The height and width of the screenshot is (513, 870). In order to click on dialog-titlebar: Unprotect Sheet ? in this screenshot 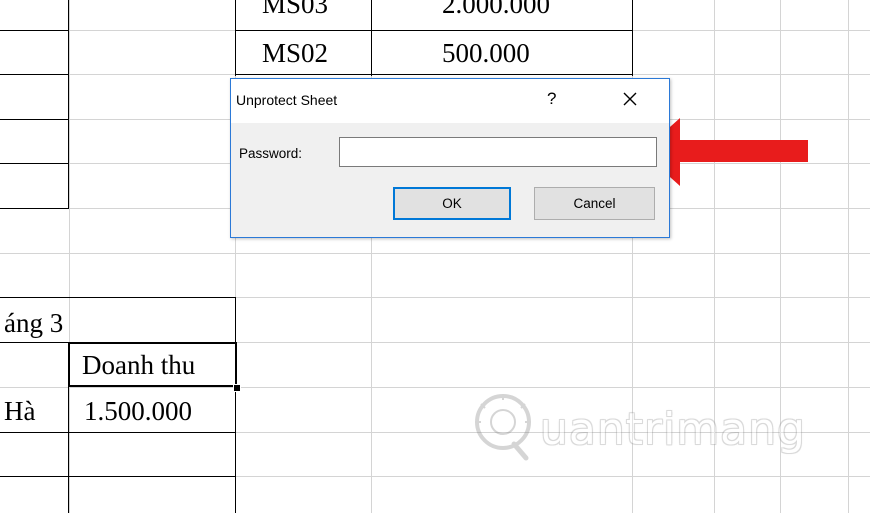, I will do `click(450, 101)`.